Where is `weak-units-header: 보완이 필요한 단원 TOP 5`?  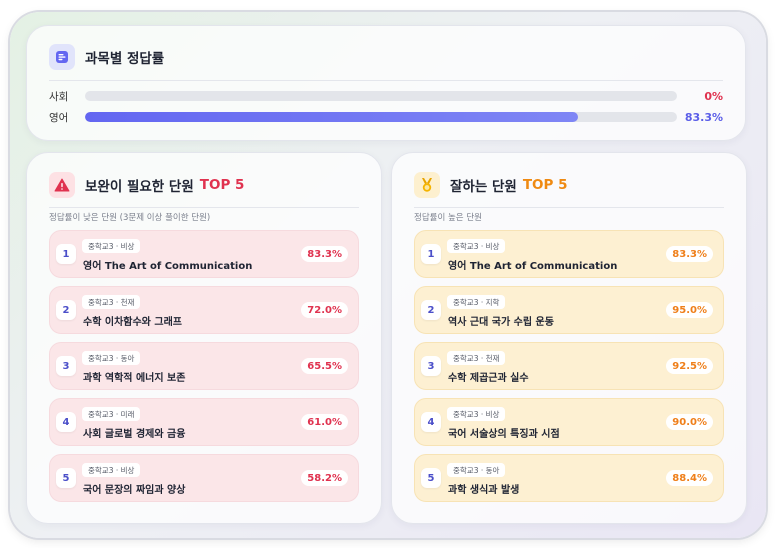 weak-units-header: 보완이 필요한 단원 TOP 5 is located at coordinates (146, 185).